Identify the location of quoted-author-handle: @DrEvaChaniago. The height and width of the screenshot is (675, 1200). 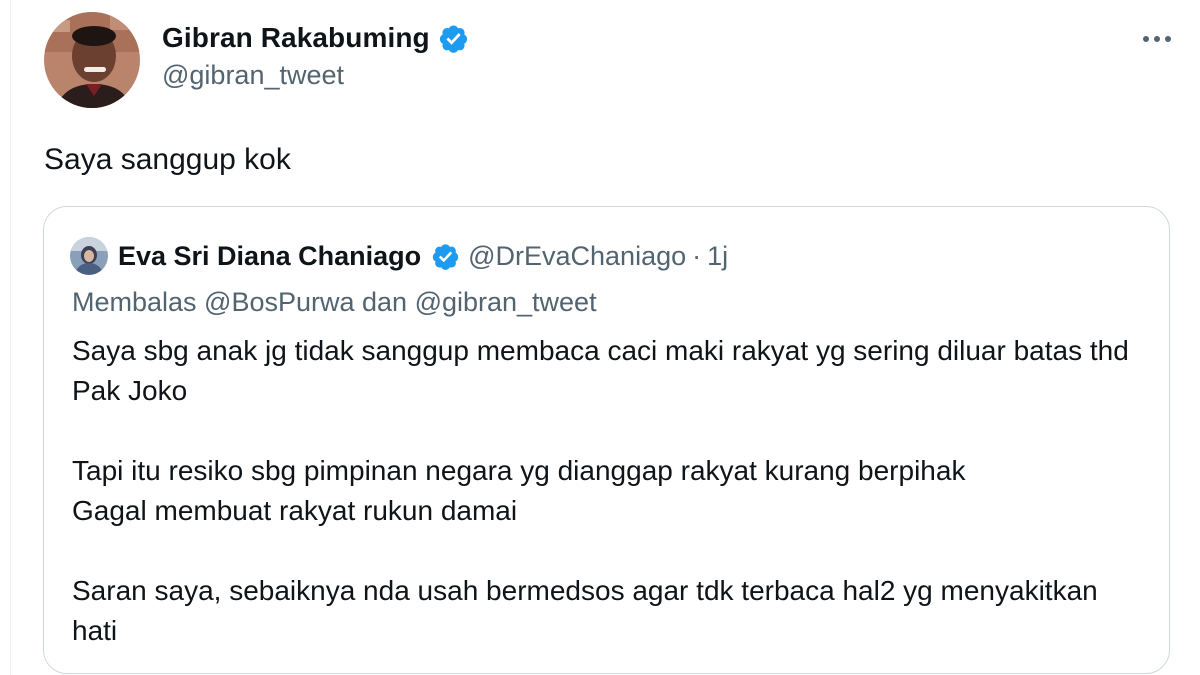
(577, 256).